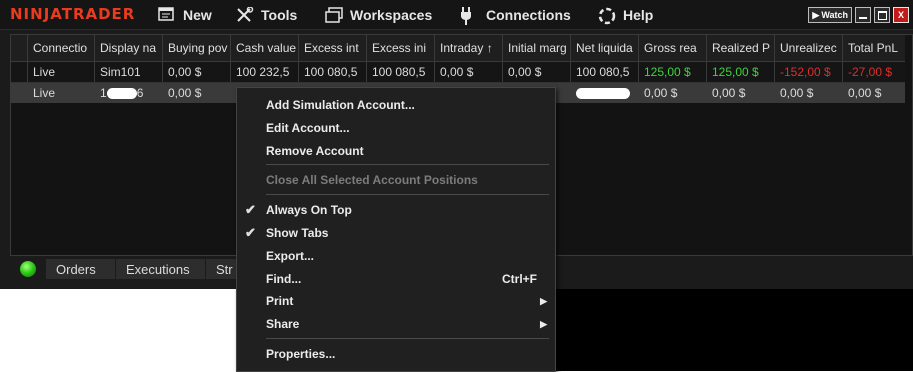 The height and width of the screenshot is (372, 913). What do you see at coordinates (537, 48) in the screenshot?
I see `column-header: Initial marg` at bounding box center [537, 48].